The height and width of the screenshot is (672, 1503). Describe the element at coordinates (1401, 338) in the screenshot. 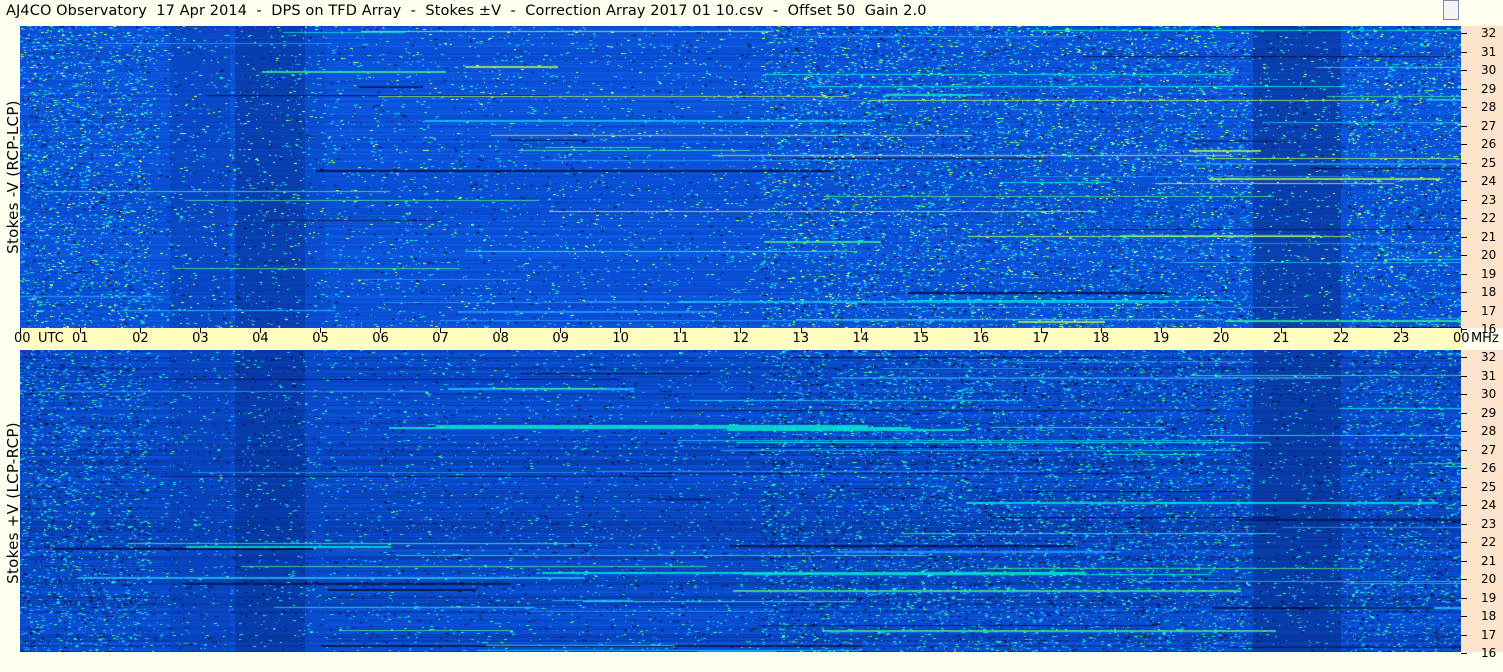

I see `time-tick-label: 23` at that location.